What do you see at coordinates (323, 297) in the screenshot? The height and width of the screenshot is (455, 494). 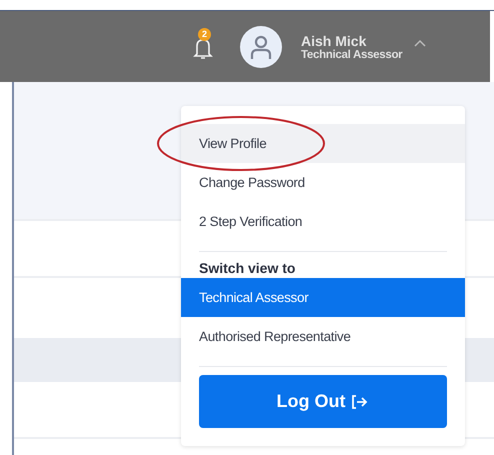 I see `view-option: Technical Assessor` at bounding box center [323, 297].